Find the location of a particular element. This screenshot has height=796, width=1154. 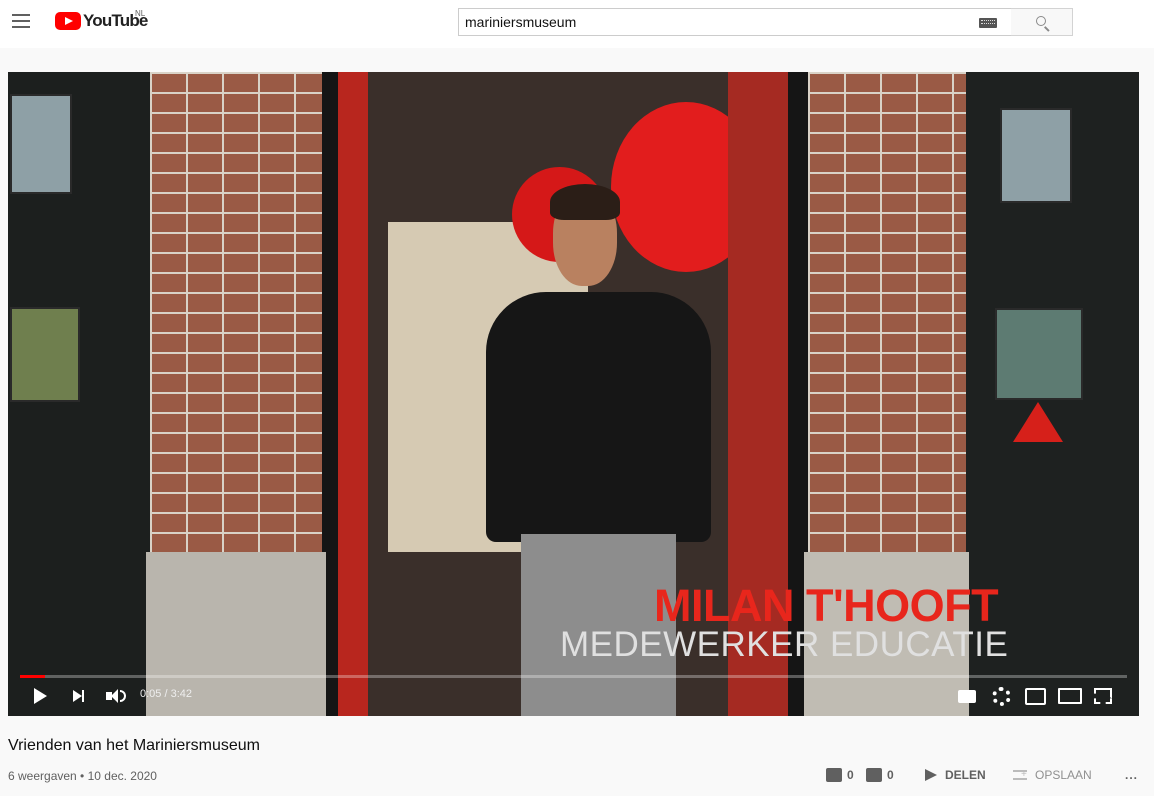

fullscreen-icon is located at coordinates (1103, 696).